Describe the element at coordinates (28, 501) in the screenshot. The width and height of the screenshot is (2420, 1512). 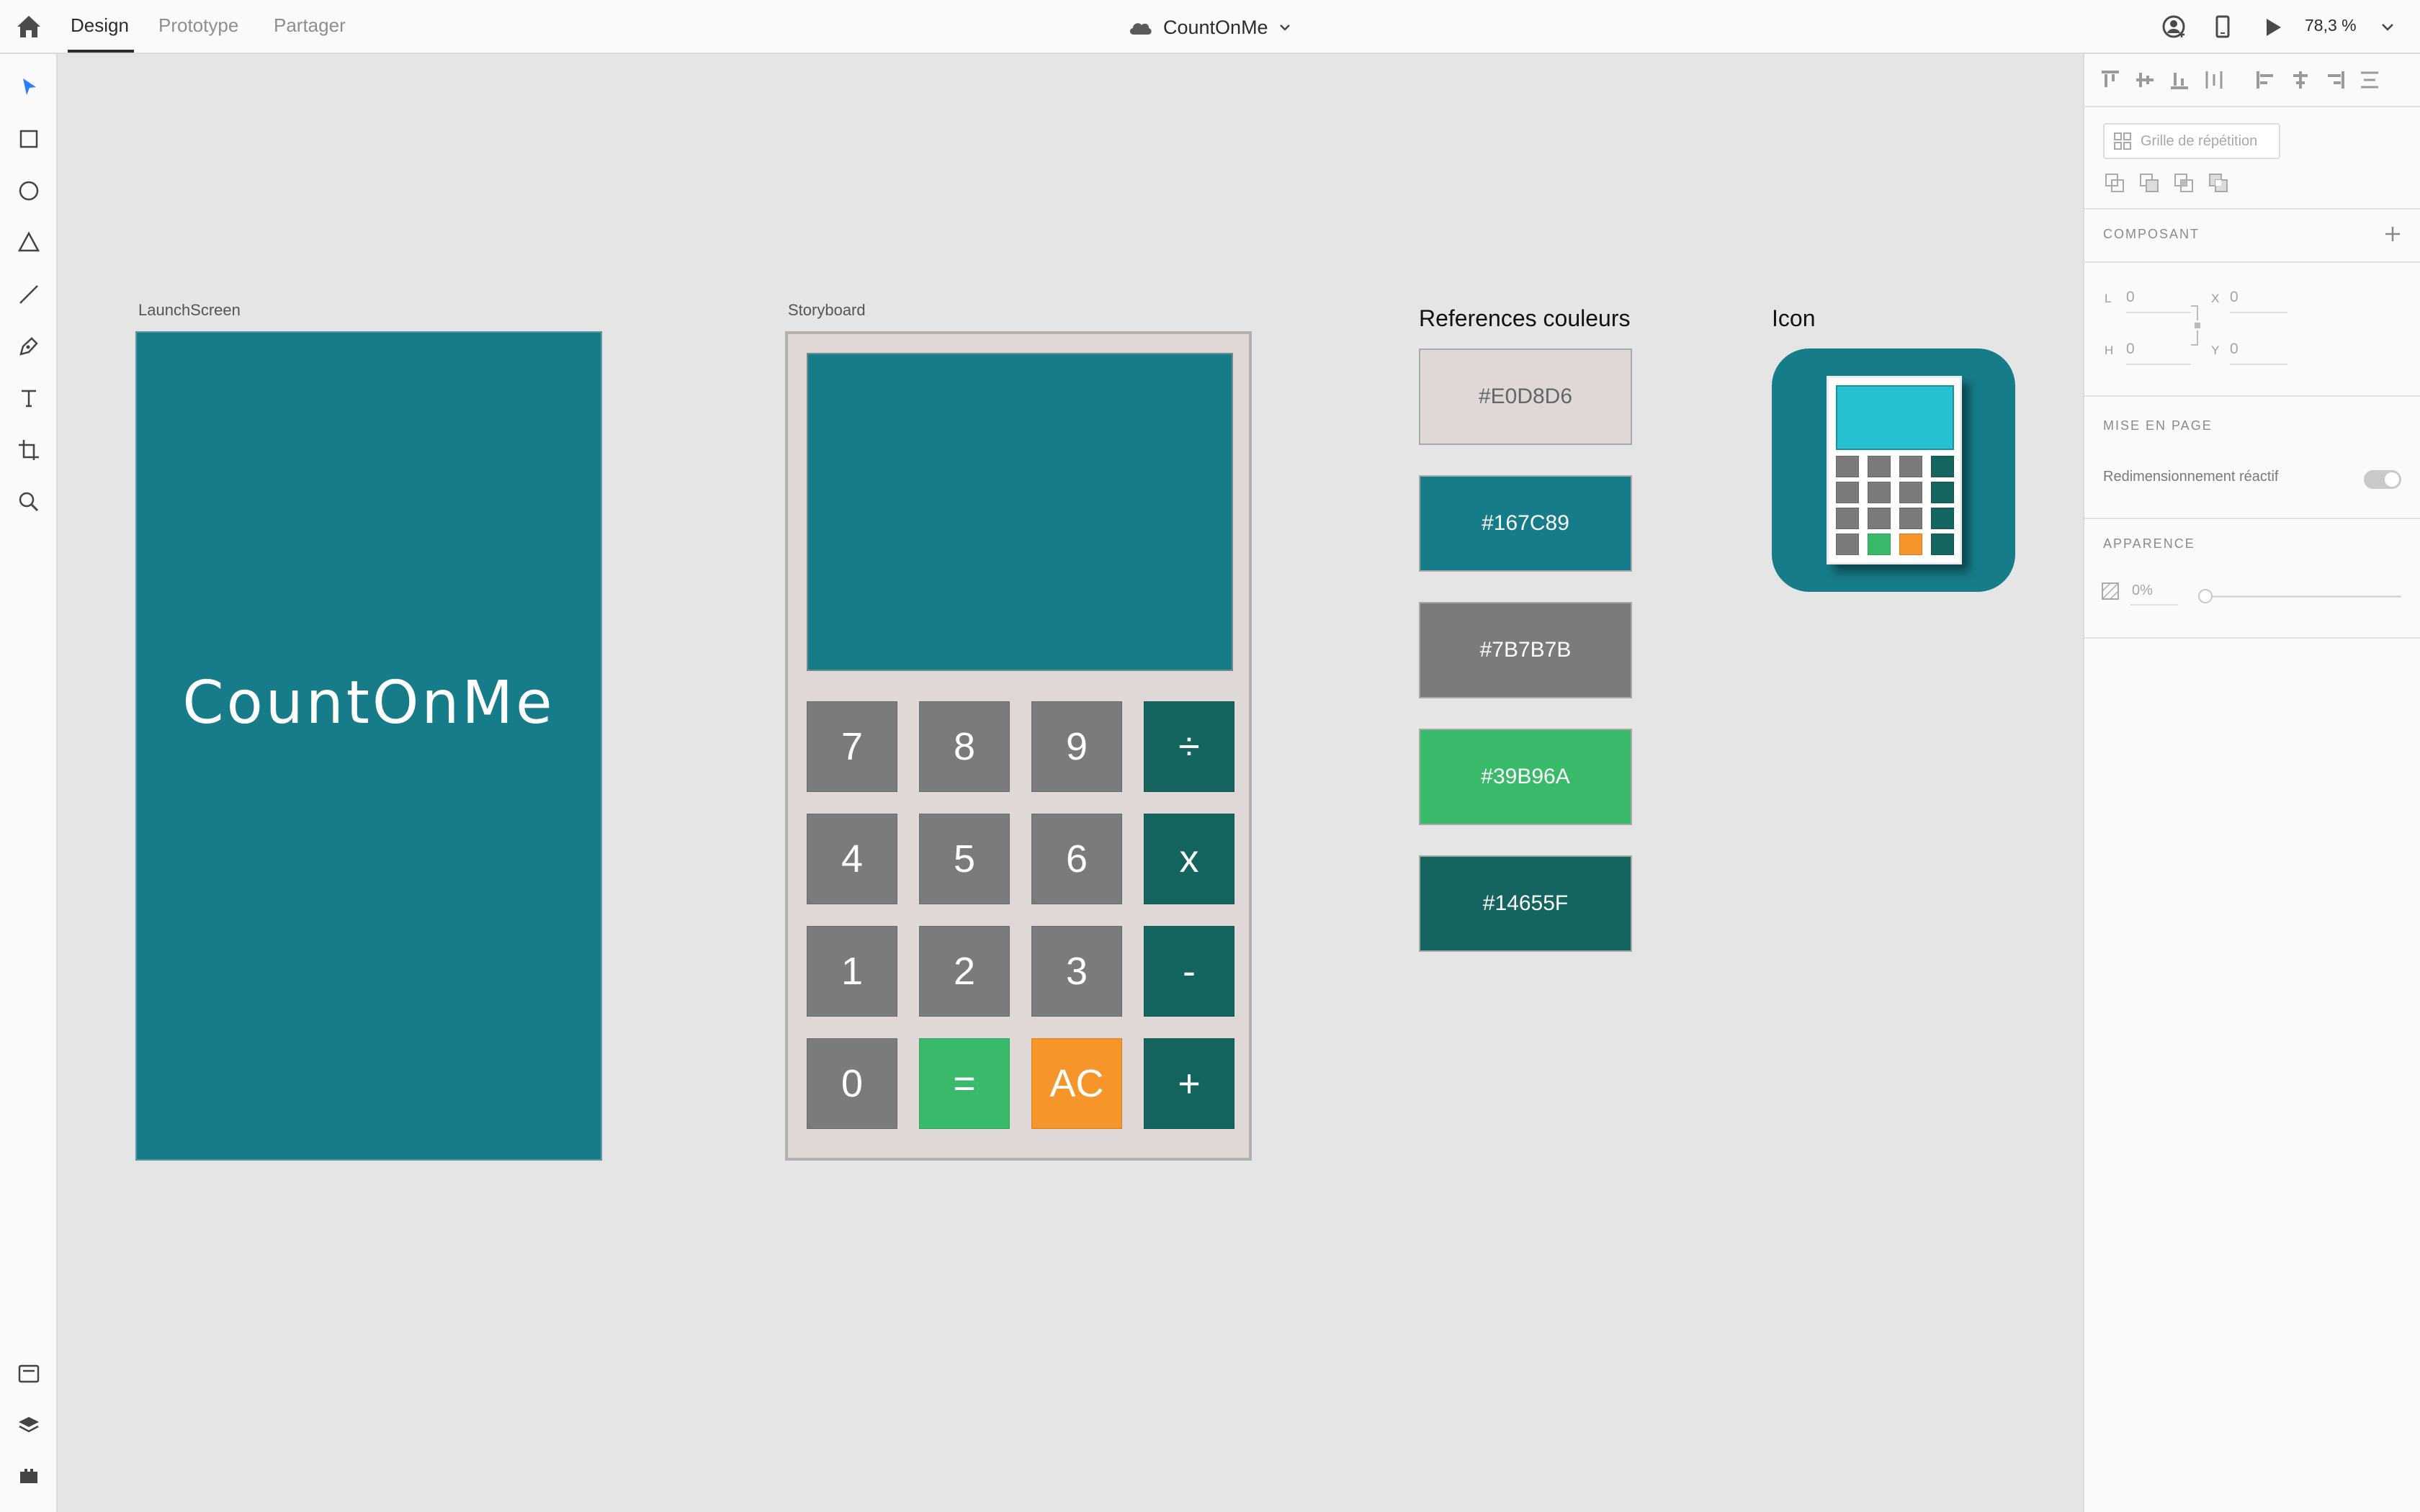
I see `zoom-icon` at that location.